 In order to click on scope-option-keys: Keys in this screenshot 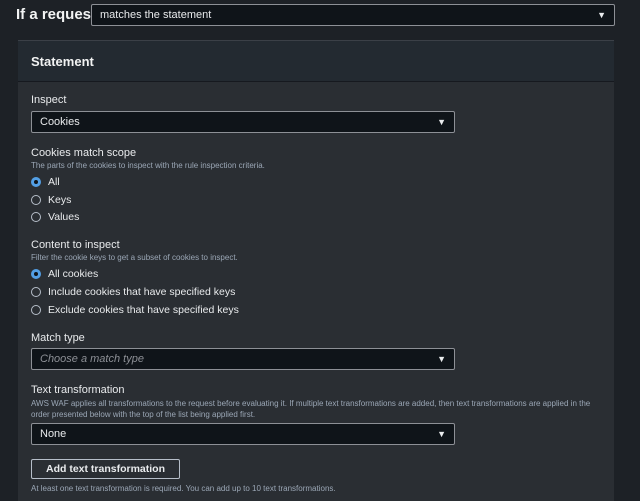, I will do `click(51, 200)`.